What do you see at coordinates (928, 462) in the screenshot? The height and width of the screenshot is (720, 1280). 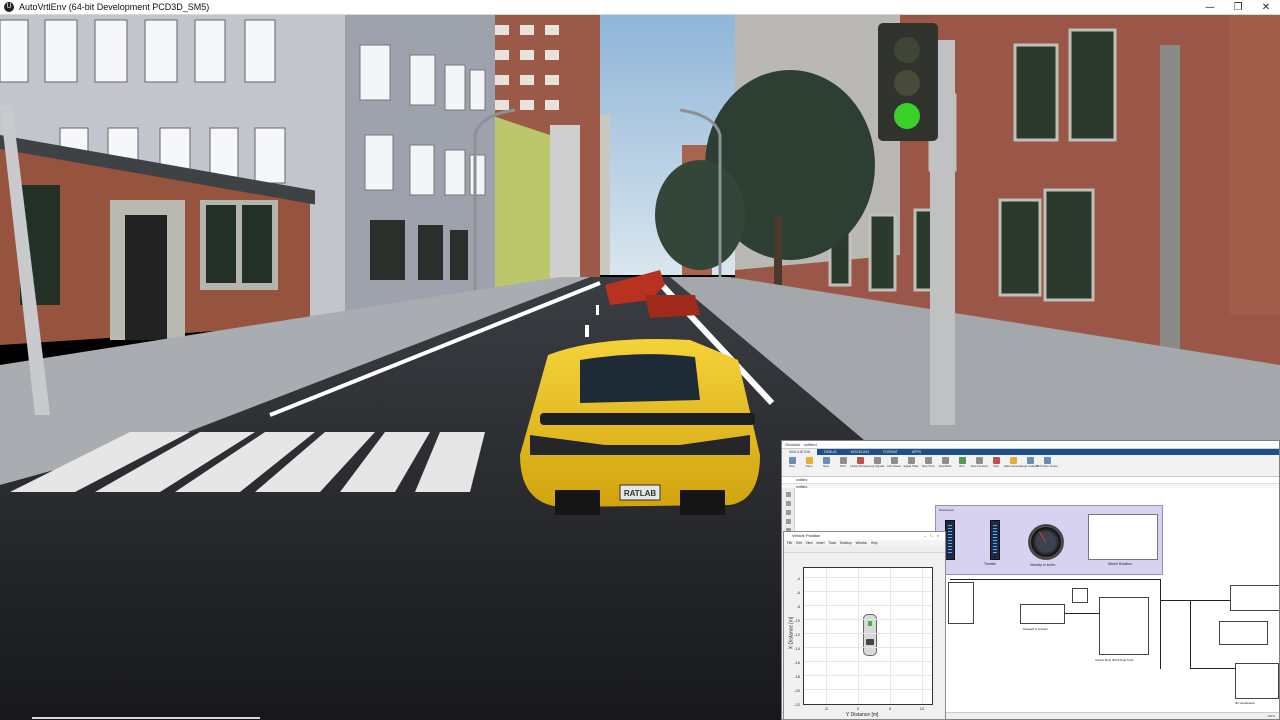 I see `stop-time-field: Stop Time` at bounding box center [928, 462].